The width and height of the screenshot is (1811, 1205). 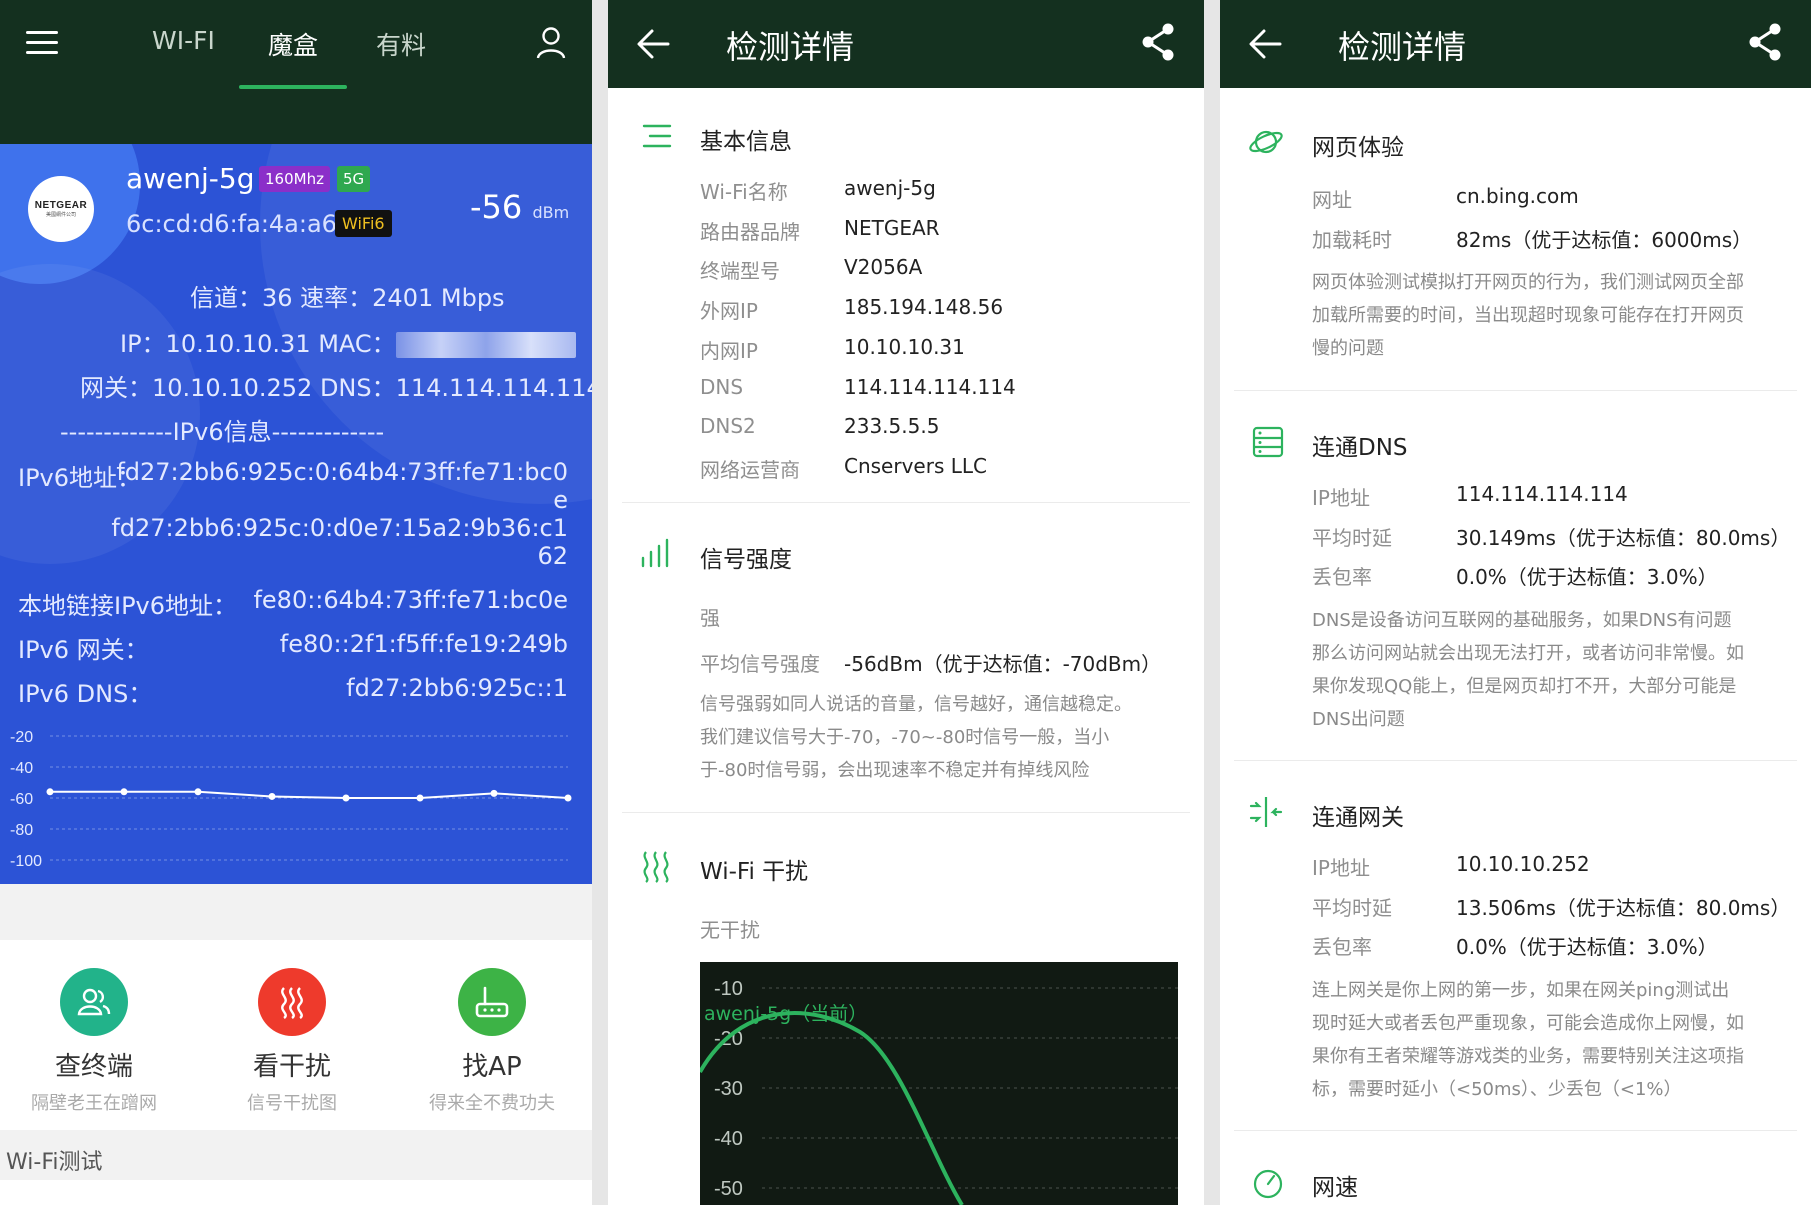 What do you see at coordinates (729, 311) in the screenshot?
I see `row-label: 外网IP` at bounding box center [729, 311].